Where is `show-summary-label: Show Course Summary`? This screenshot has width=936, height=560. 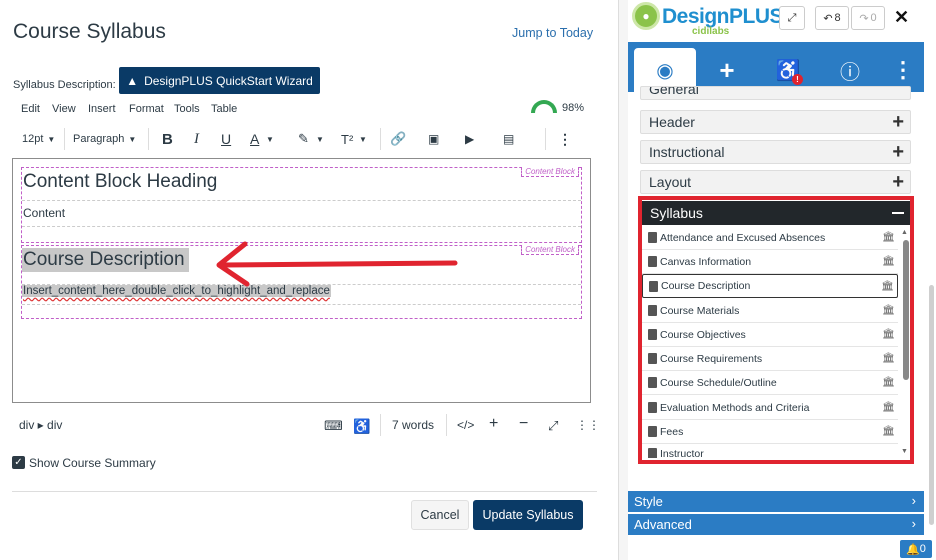 show-summary-label: Show Course Summary is located at coordinates (92, 463).